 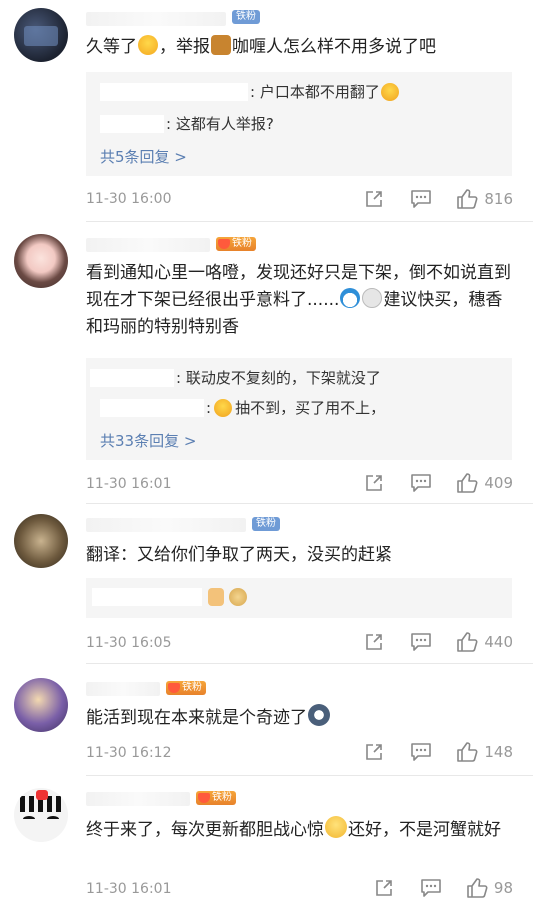 I want to click on like-button: 409, so click(x=484, y=483).